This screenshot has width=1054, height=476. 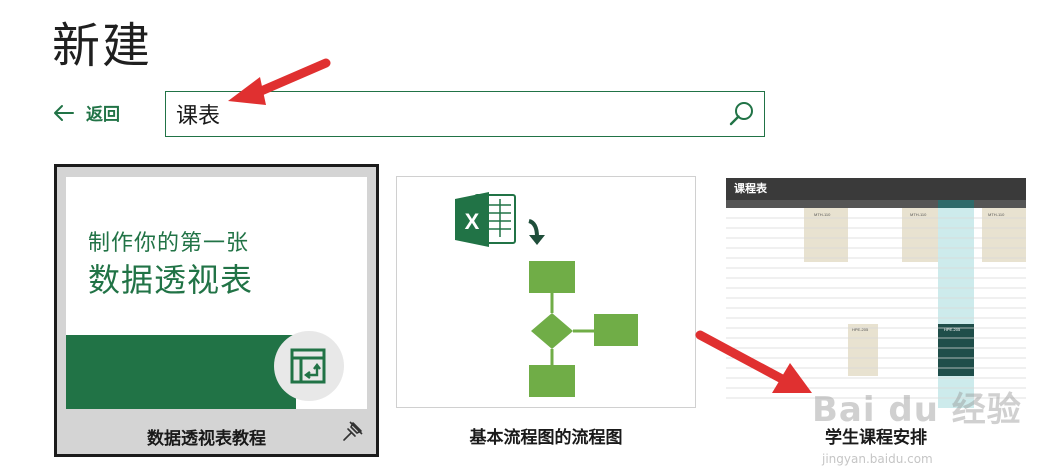 What do you see at coordinates (353, 431) in the screenshot?
I see `pin-icon` at bounding box center [353, 431].